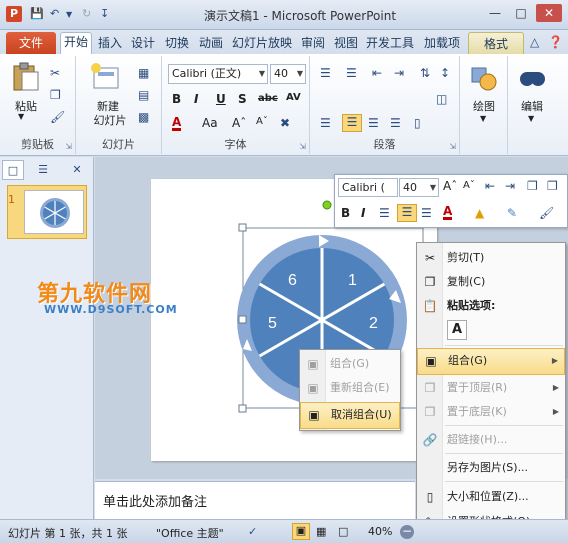  I want to click on decrease-indent-icon: ⇤, so click(377, 73).